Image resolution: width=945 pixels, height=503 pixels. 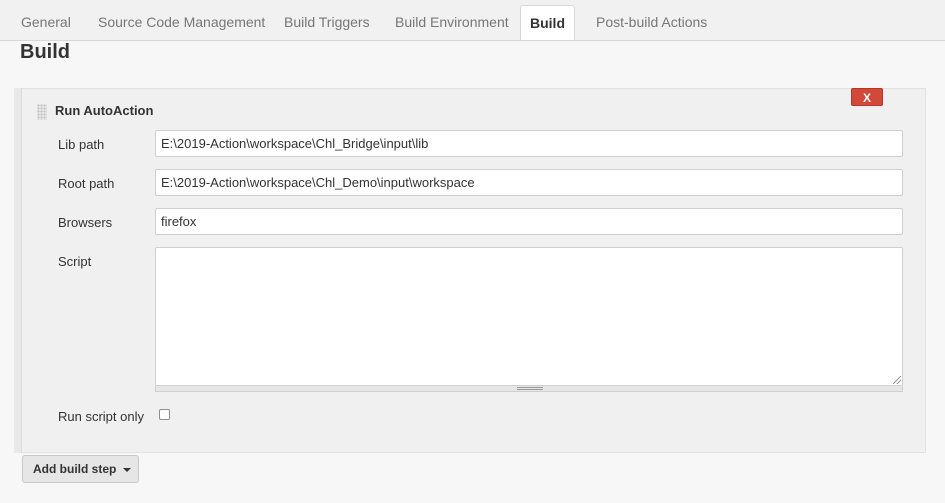 I want to click on tab-build-environment: Build Environment, so click(x=452, y=22).